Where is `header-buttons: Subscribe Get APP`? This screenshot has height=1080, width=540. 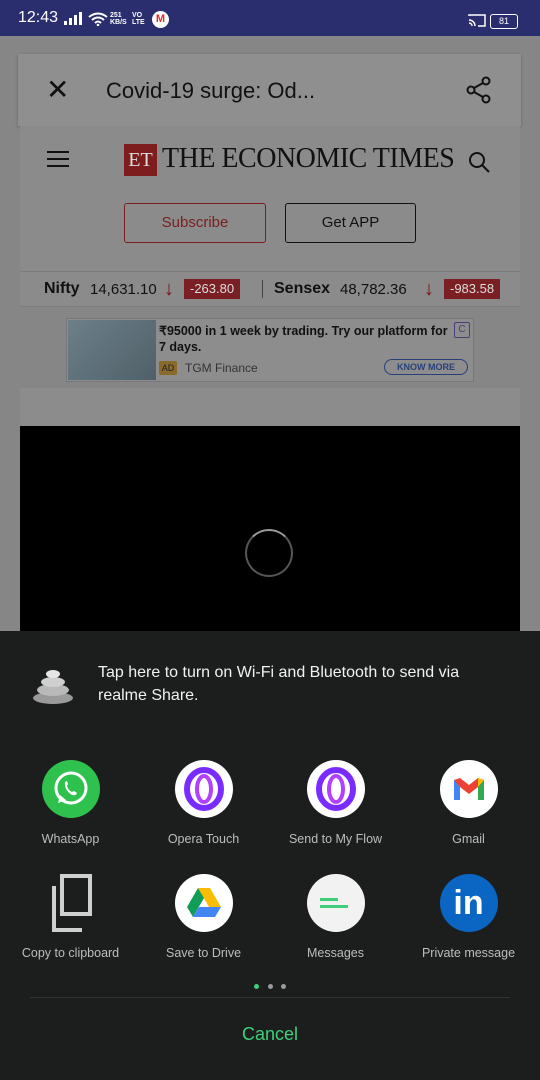 header-buttons: Subscribe Get APP is located at coordinates (270, 233).